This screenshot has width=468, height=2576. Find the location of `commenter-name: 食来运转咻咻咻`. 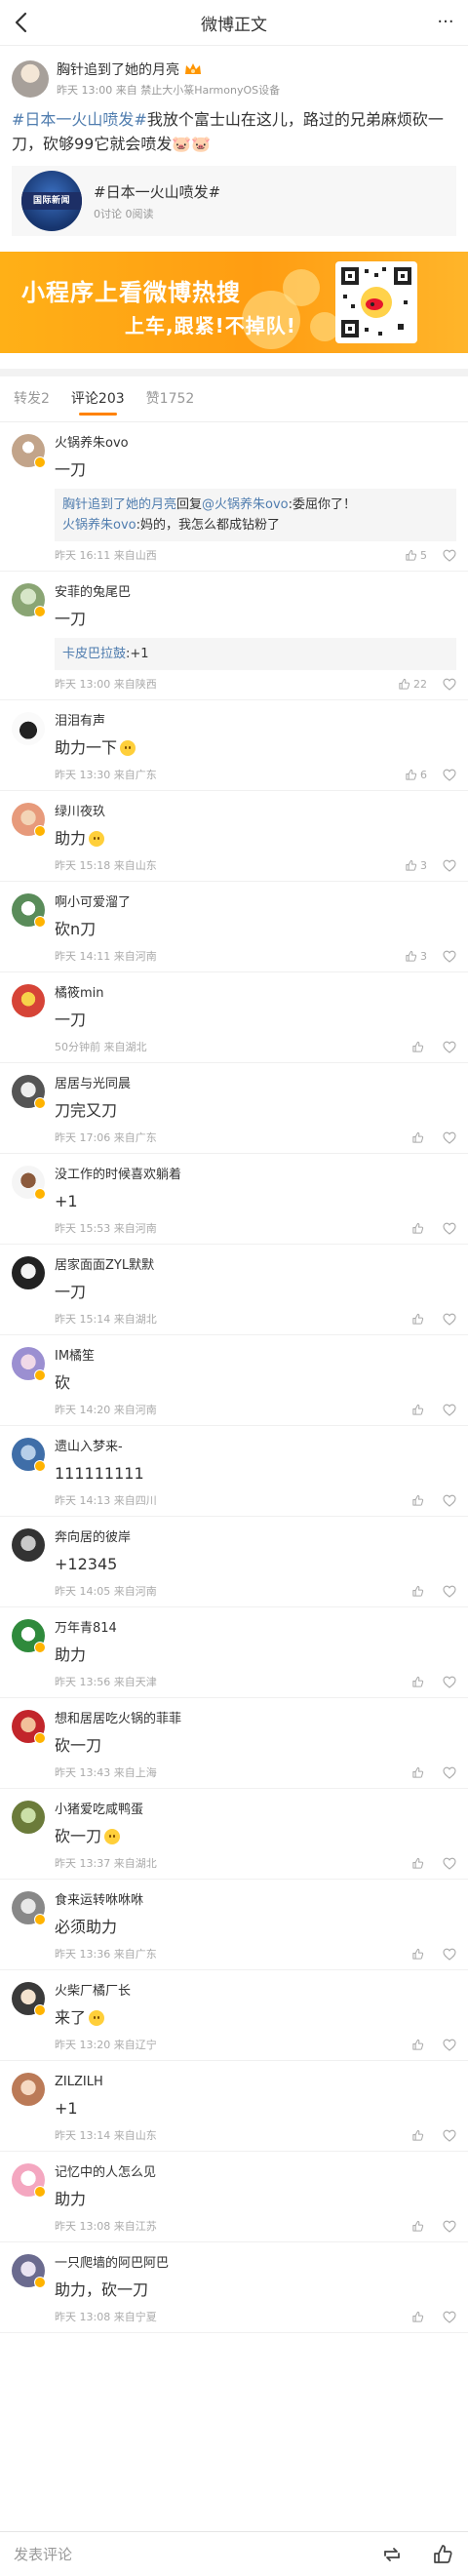

commenter-name: 食来运转咻咻咻 is located at coordinates (255, 1901).